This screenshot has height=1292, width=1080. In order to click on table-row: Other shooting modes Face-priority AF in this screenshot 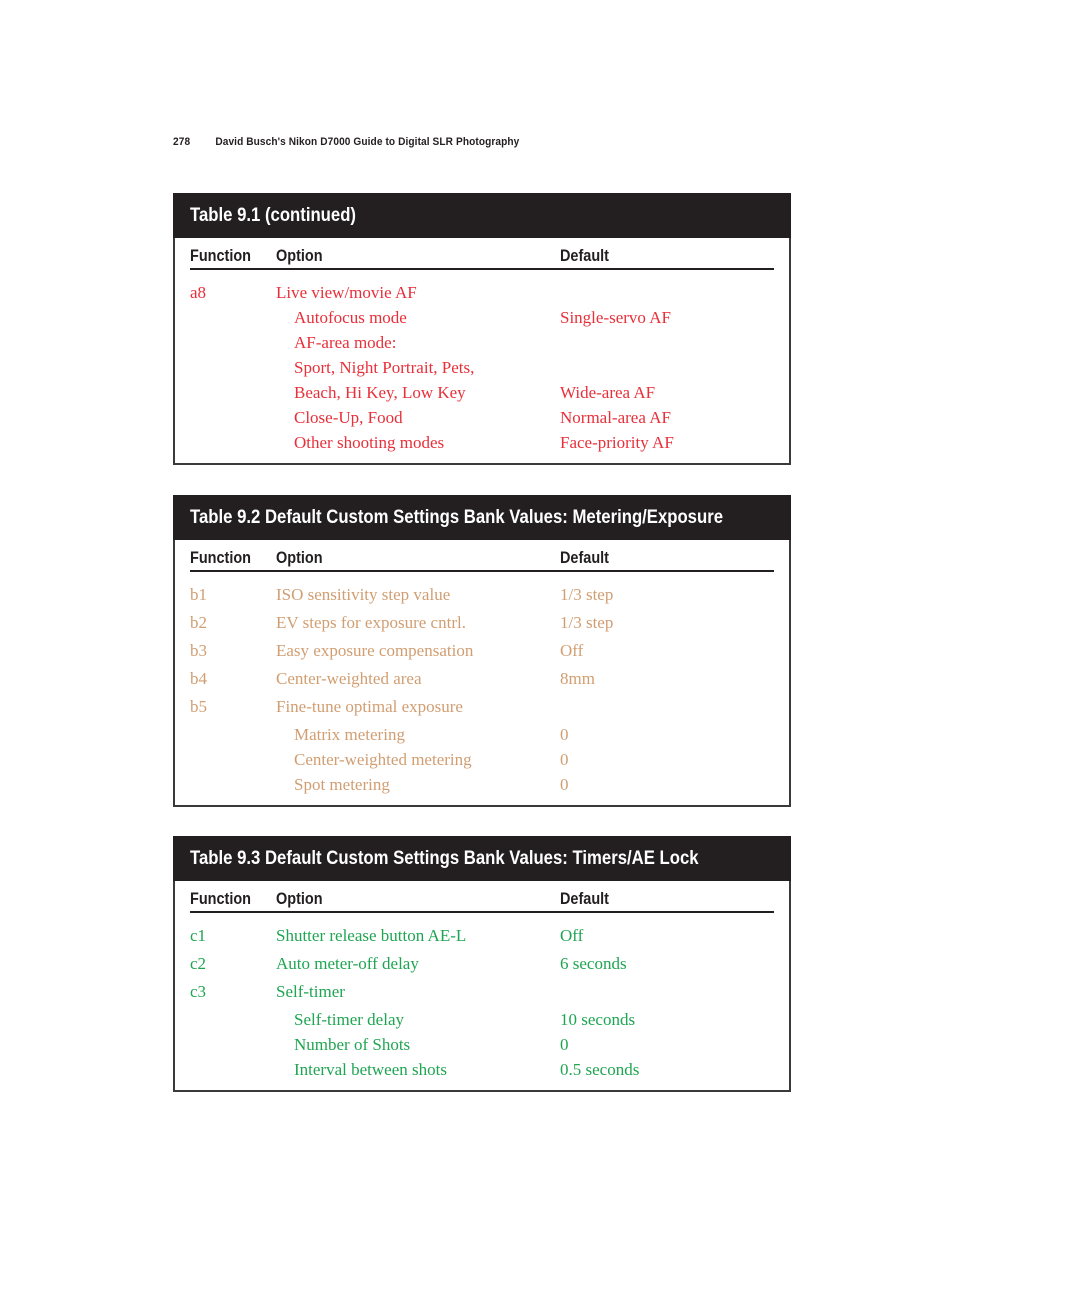, I will do `click(482, 442)`.